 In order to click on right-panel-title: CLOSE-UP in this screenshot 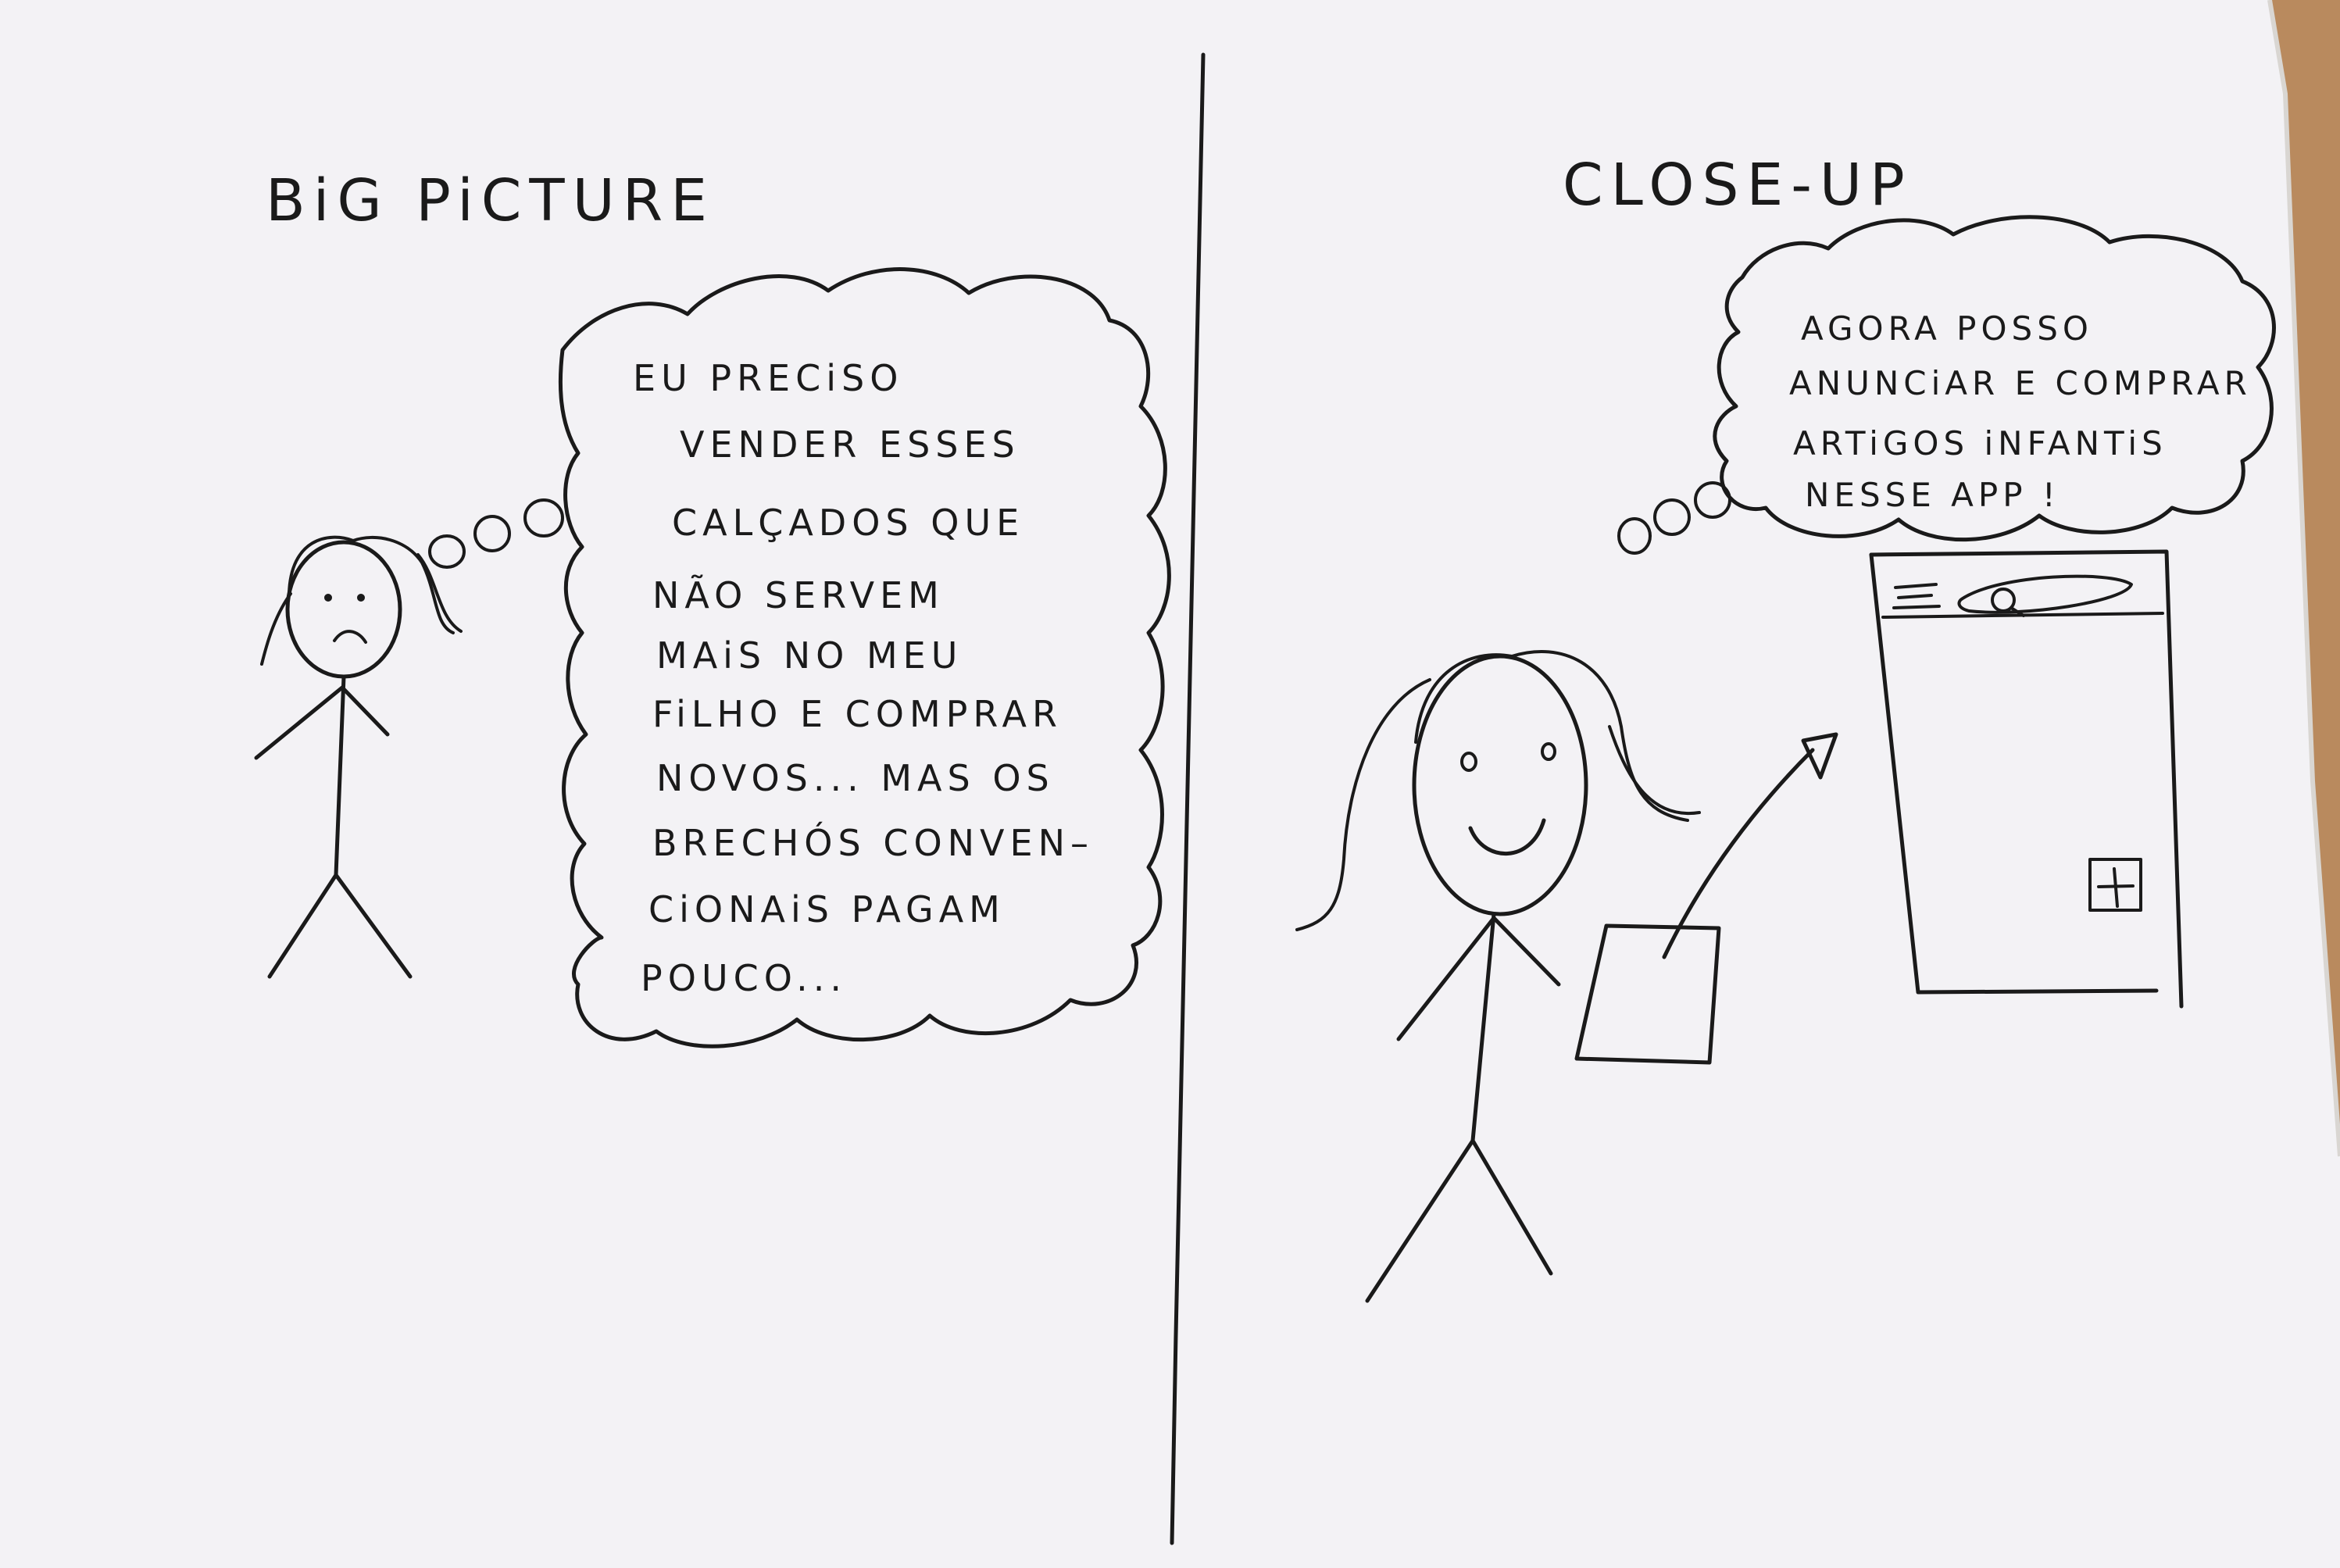, I will do `click(1738, 185)`.